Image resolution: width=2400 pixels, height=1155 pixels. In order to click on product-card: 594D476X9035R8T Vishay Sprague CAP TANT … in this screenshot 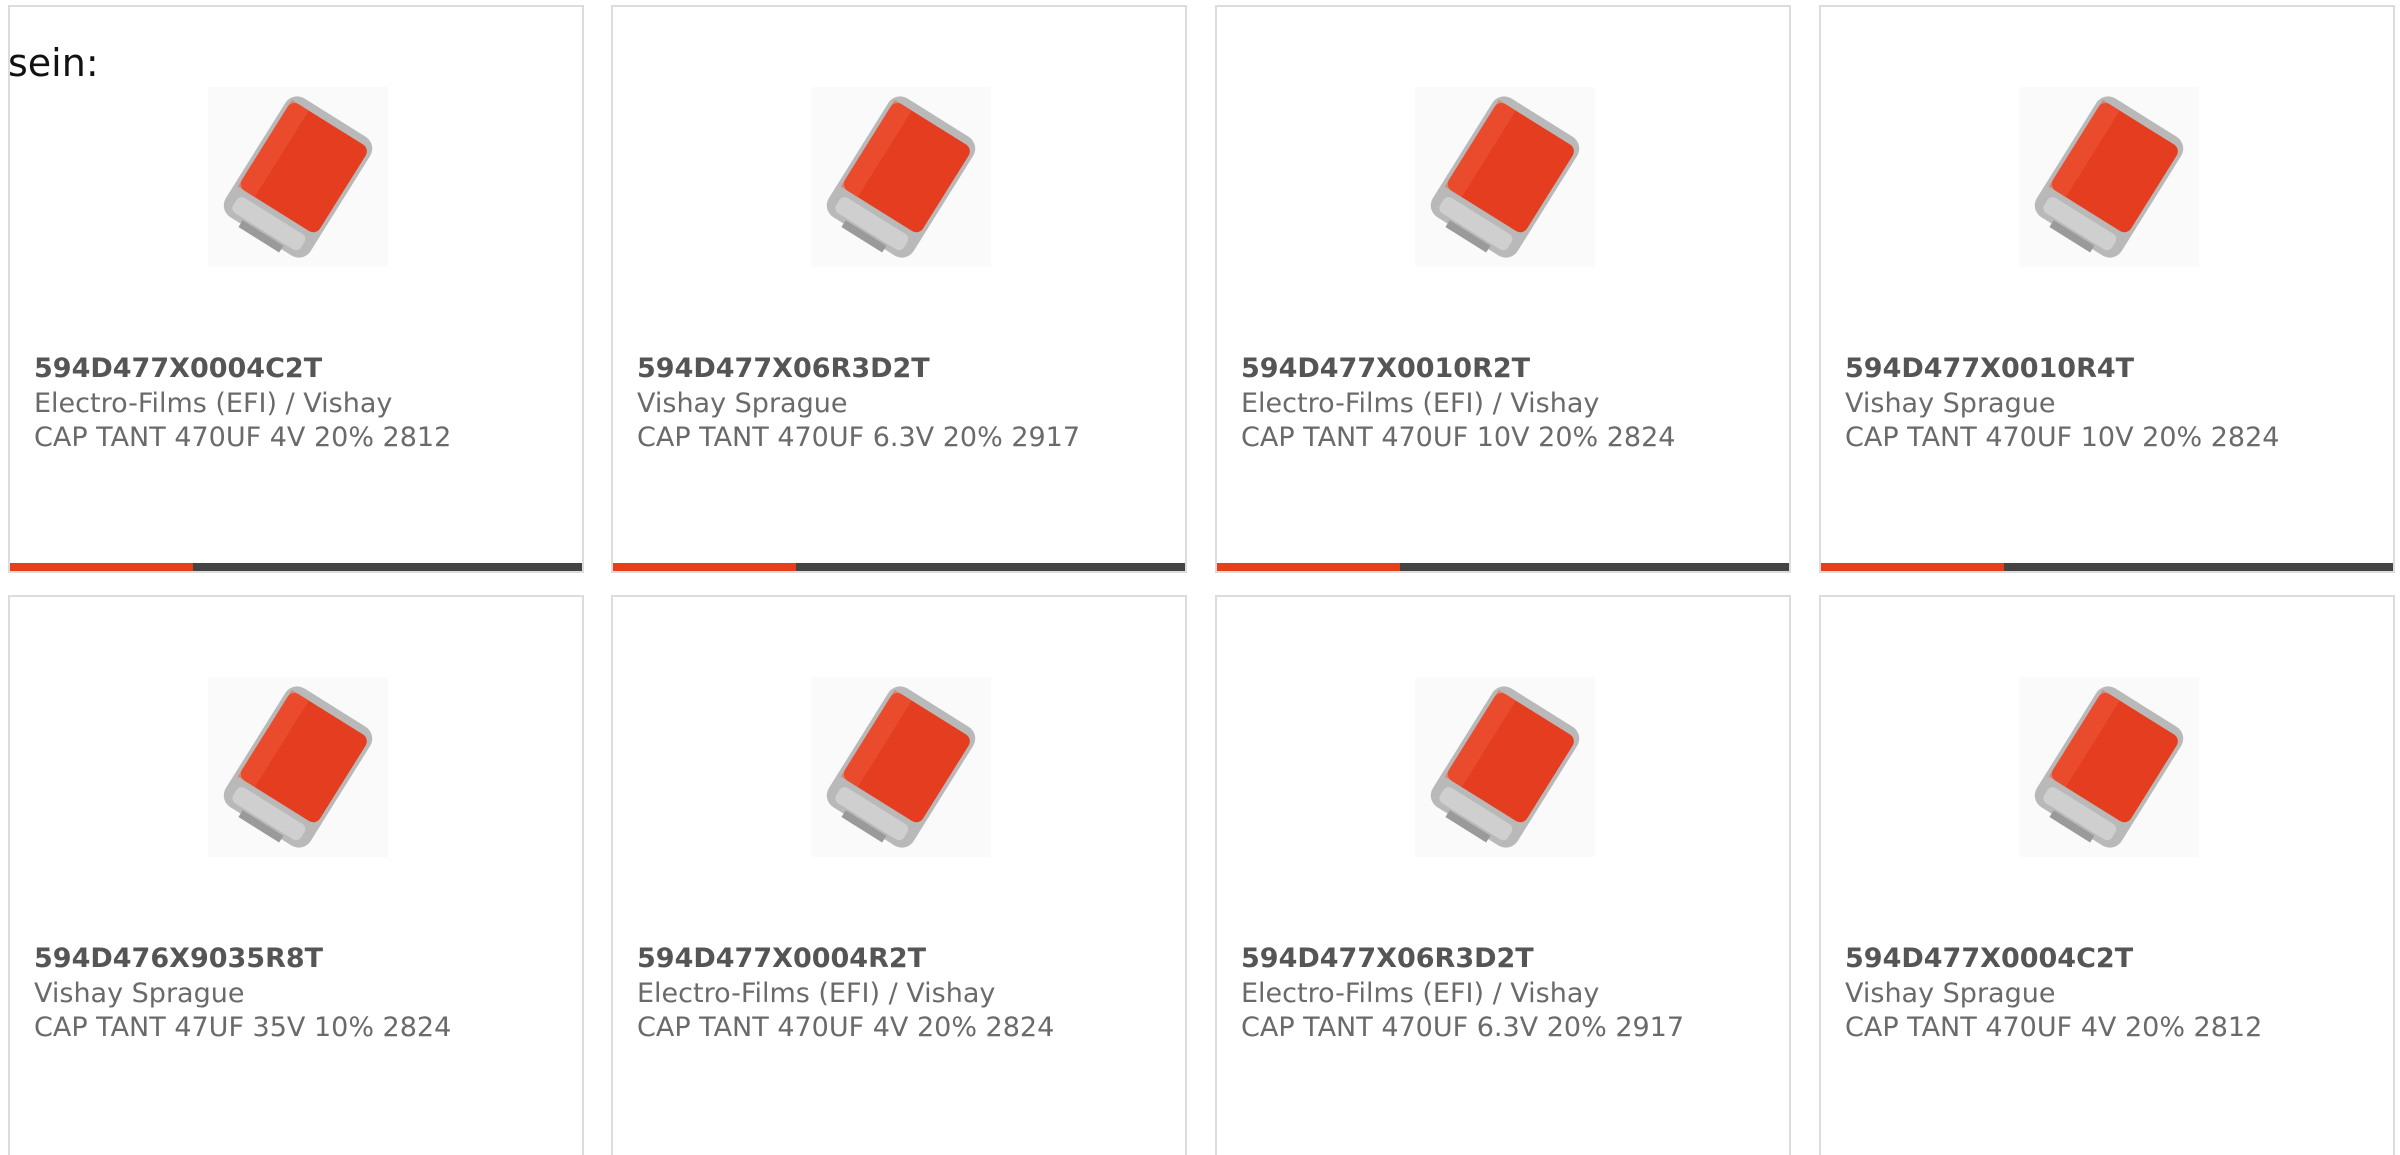, I will do `click(296, 875)`.